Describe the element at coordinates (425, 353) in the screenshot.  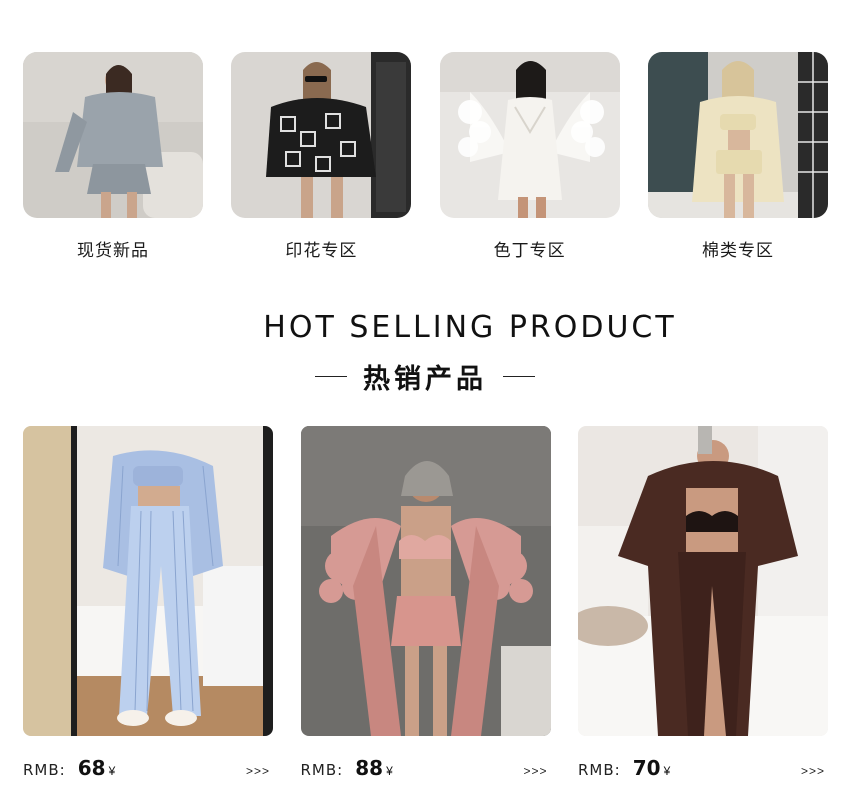
I see `hot-selling-header: HOT SELLING PRODUCT 热销产品` at that location.